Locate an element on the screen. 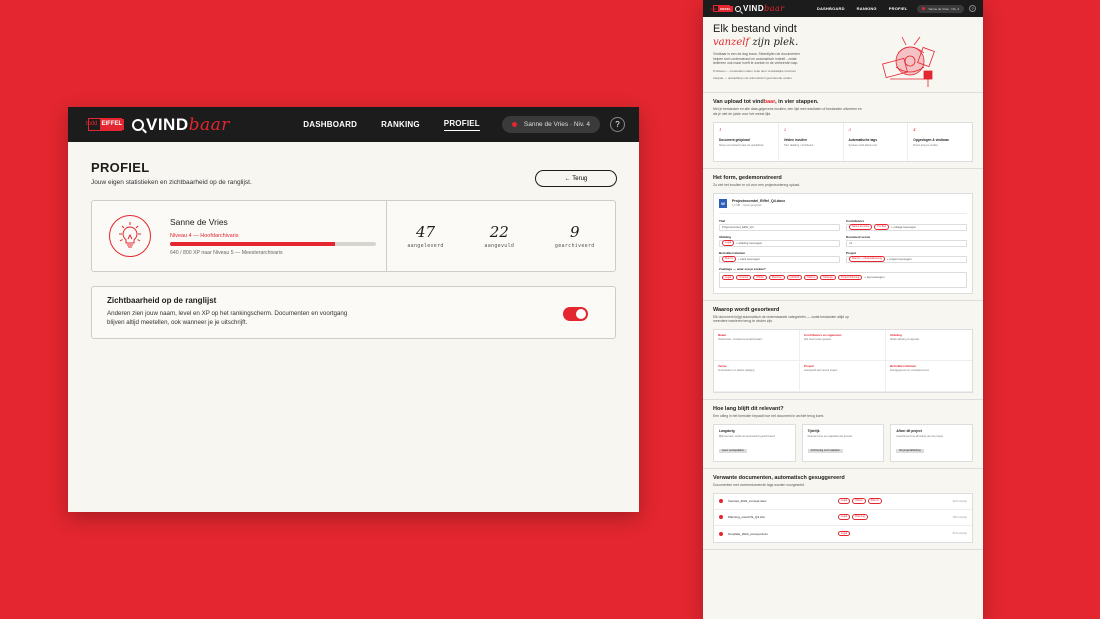  user-pill-label: Sanne de Vries · Niv. 4 is located at coordinates (943, 8).